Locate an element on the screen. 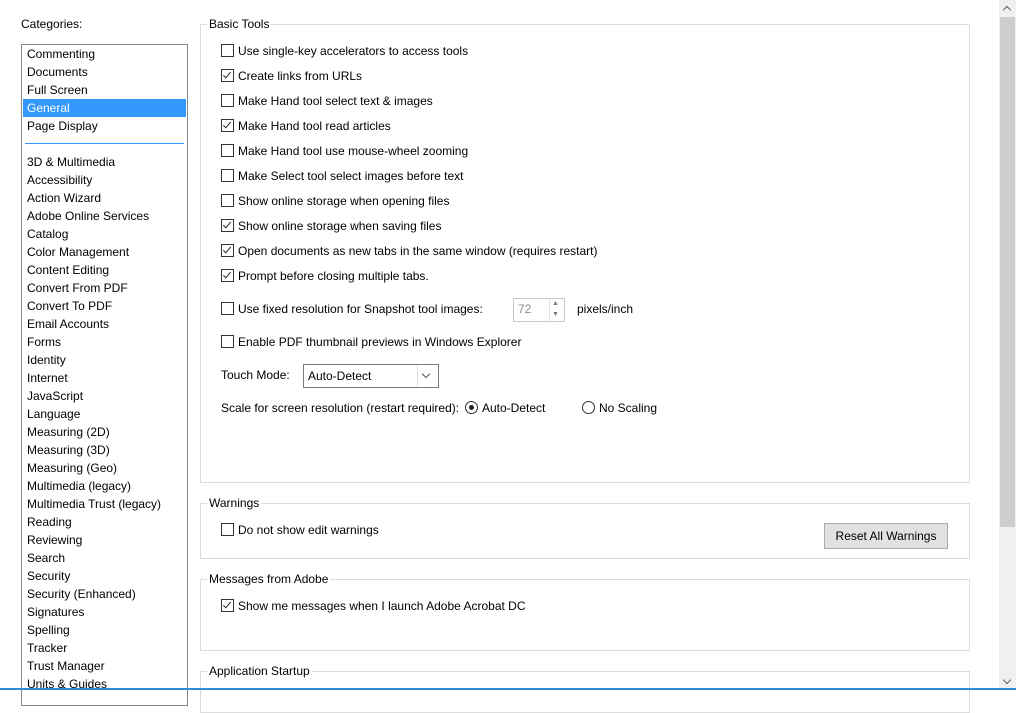  no-scaling-radio is located at coordinates (588, 407).